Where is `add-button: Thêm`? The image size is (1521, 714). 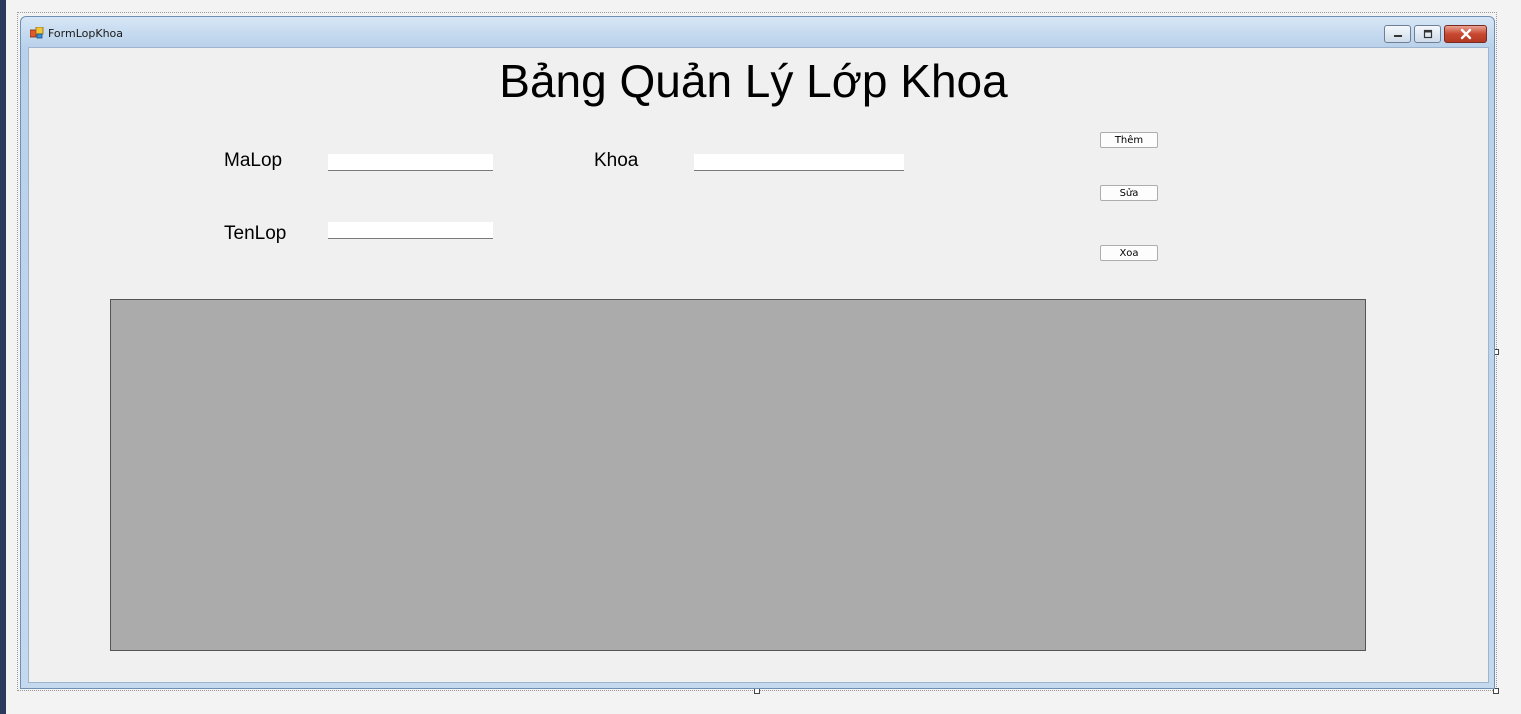 add-button: Thêm is located at coordinates (1129, 140).